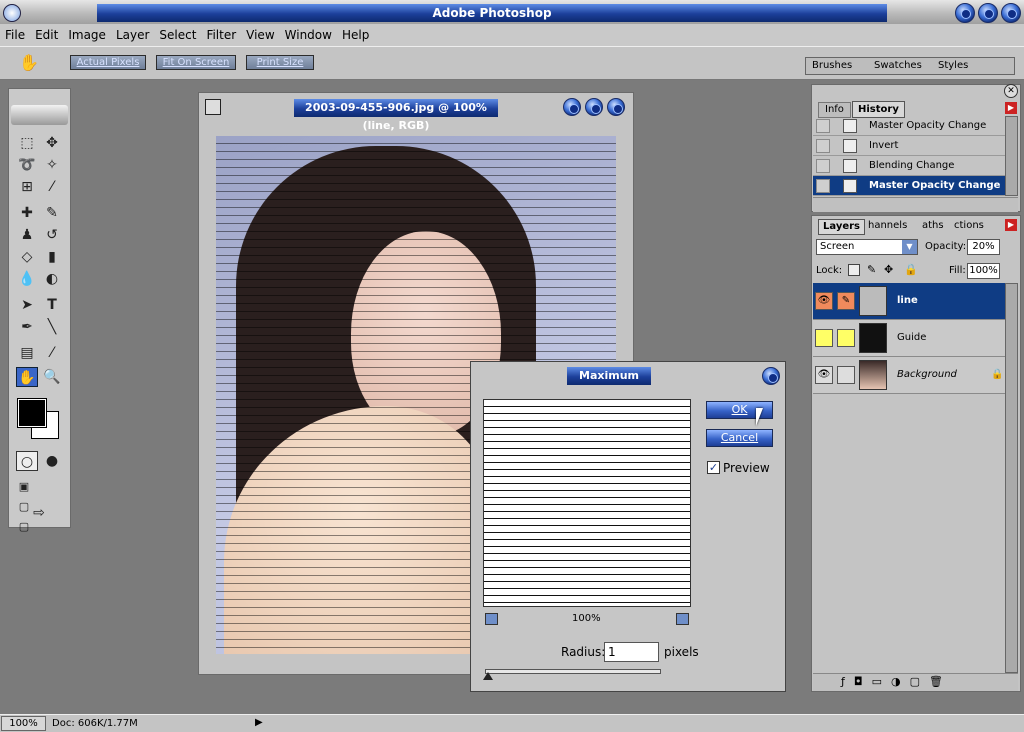  What do you see at coordinates (213, 107) in the screenshot?
I see `document-icon` at bounding box center [213, 107].